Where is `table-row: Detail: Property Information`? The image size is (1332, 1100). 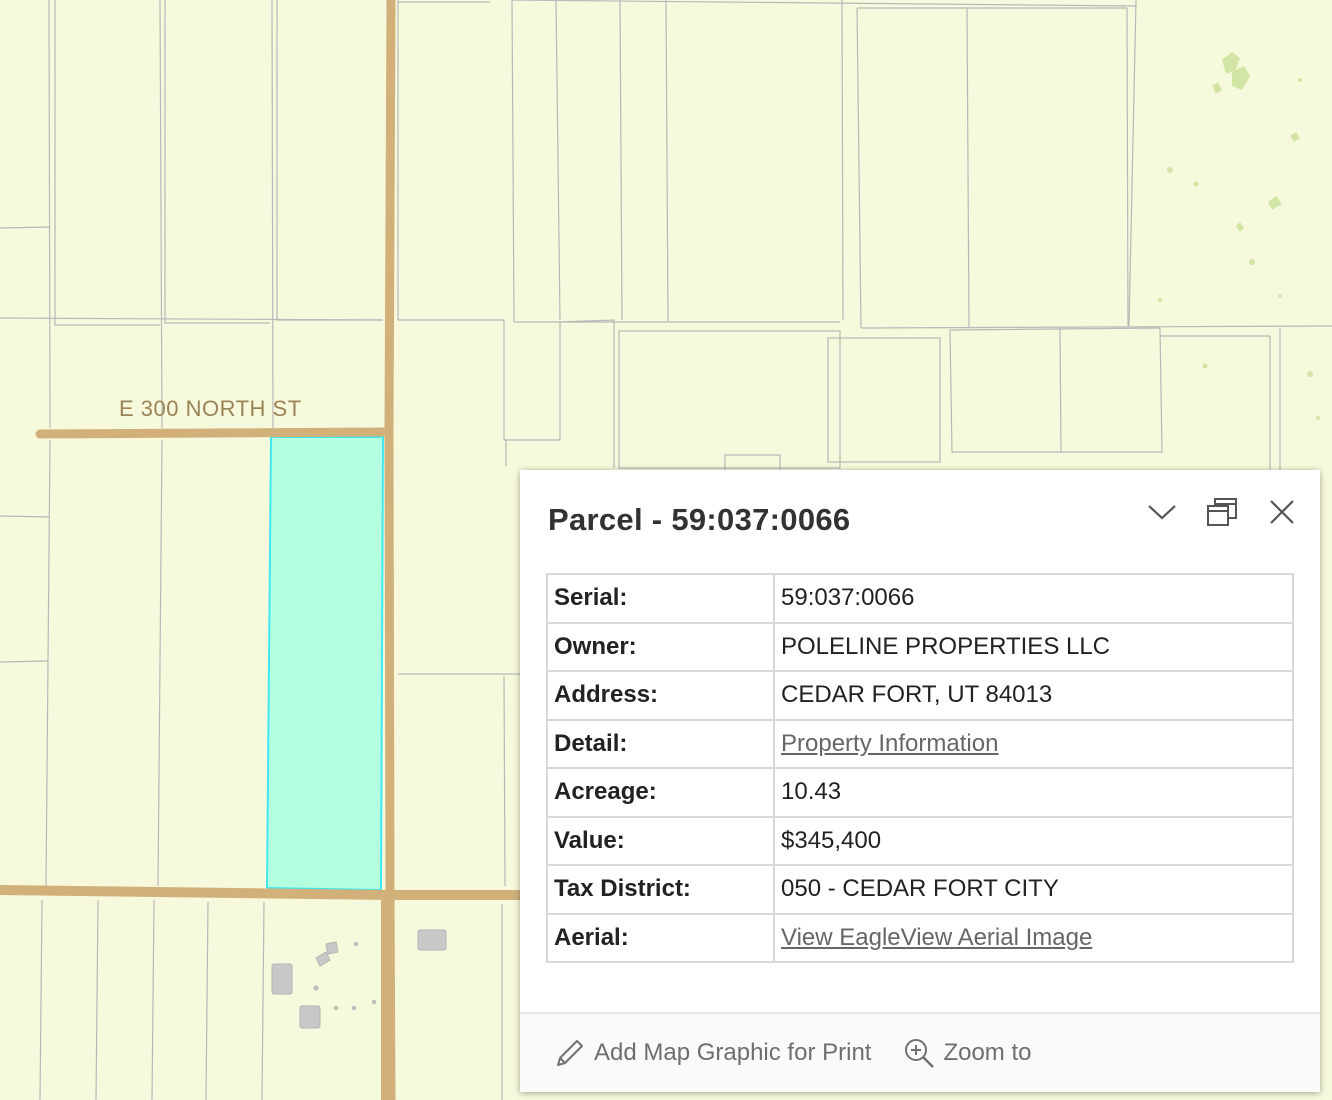
table-row: Detail: Property Information is located at coordinates (920, 743).